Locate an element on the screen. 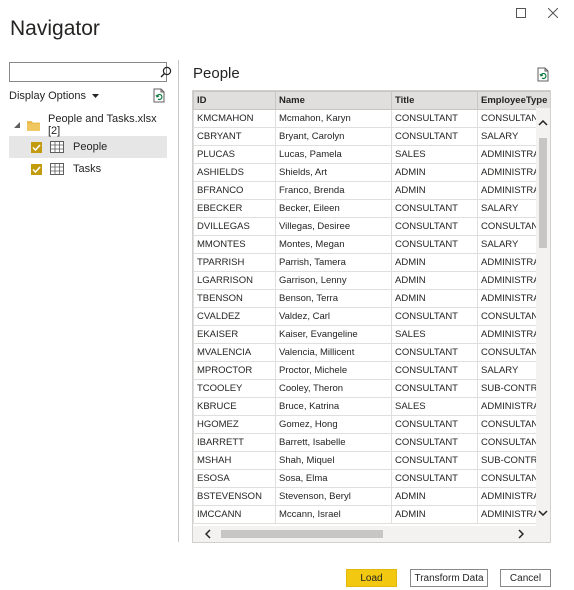  table-cell: EKAISER is located at coordinates (234, 334).